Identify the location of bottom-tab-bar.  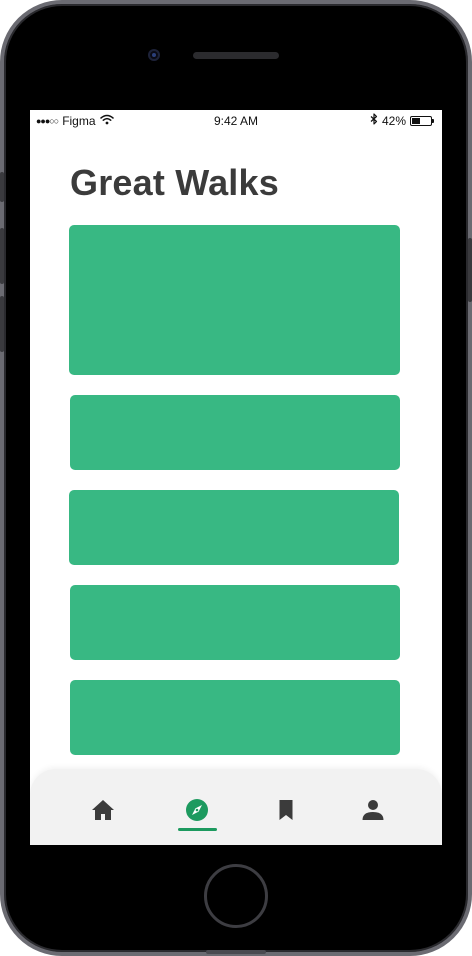
(236, 807).